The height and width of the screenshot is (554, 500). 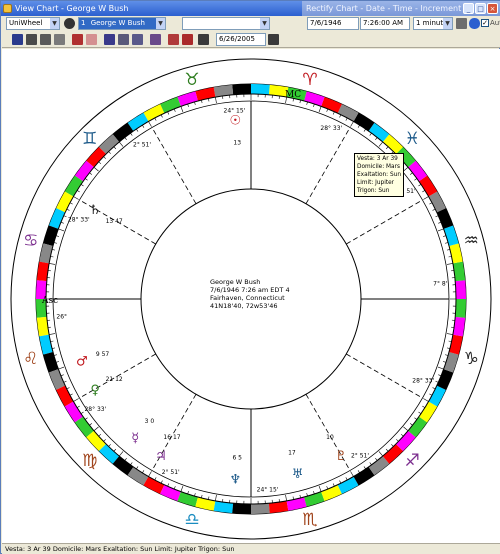 What do you see at coordinates (122, 23) in the screenshot?
I see `chart-select: 1 George W Bush ▼` at bounding box center [122, 23].